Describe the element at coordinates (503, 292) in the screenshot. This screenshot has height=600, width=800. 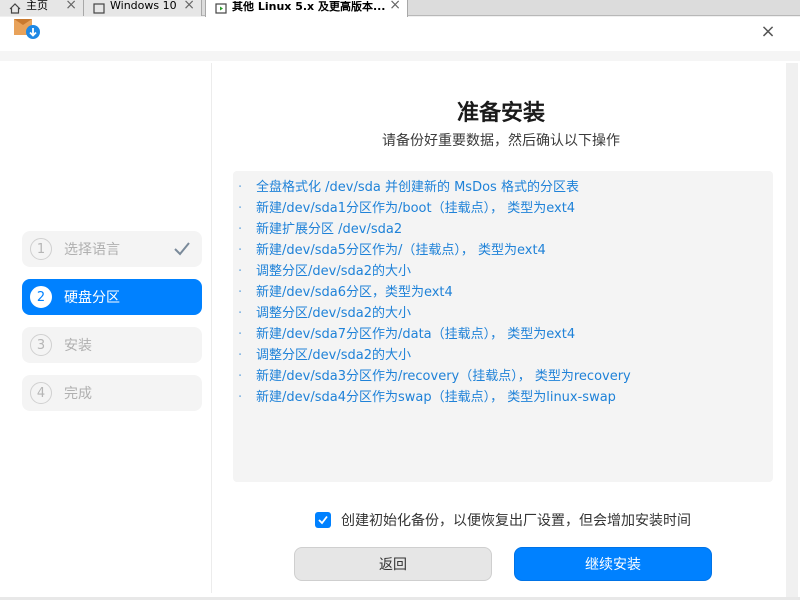
I see `operation-item: · 新建/dev/sda6分区，类型为ext4` at that location.